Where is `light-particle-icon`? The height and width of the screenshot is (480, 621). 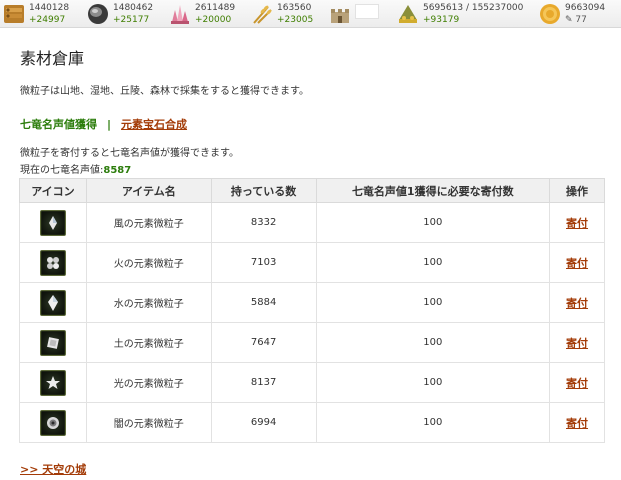 light-particle-icon is located at coordinates (52, 382).